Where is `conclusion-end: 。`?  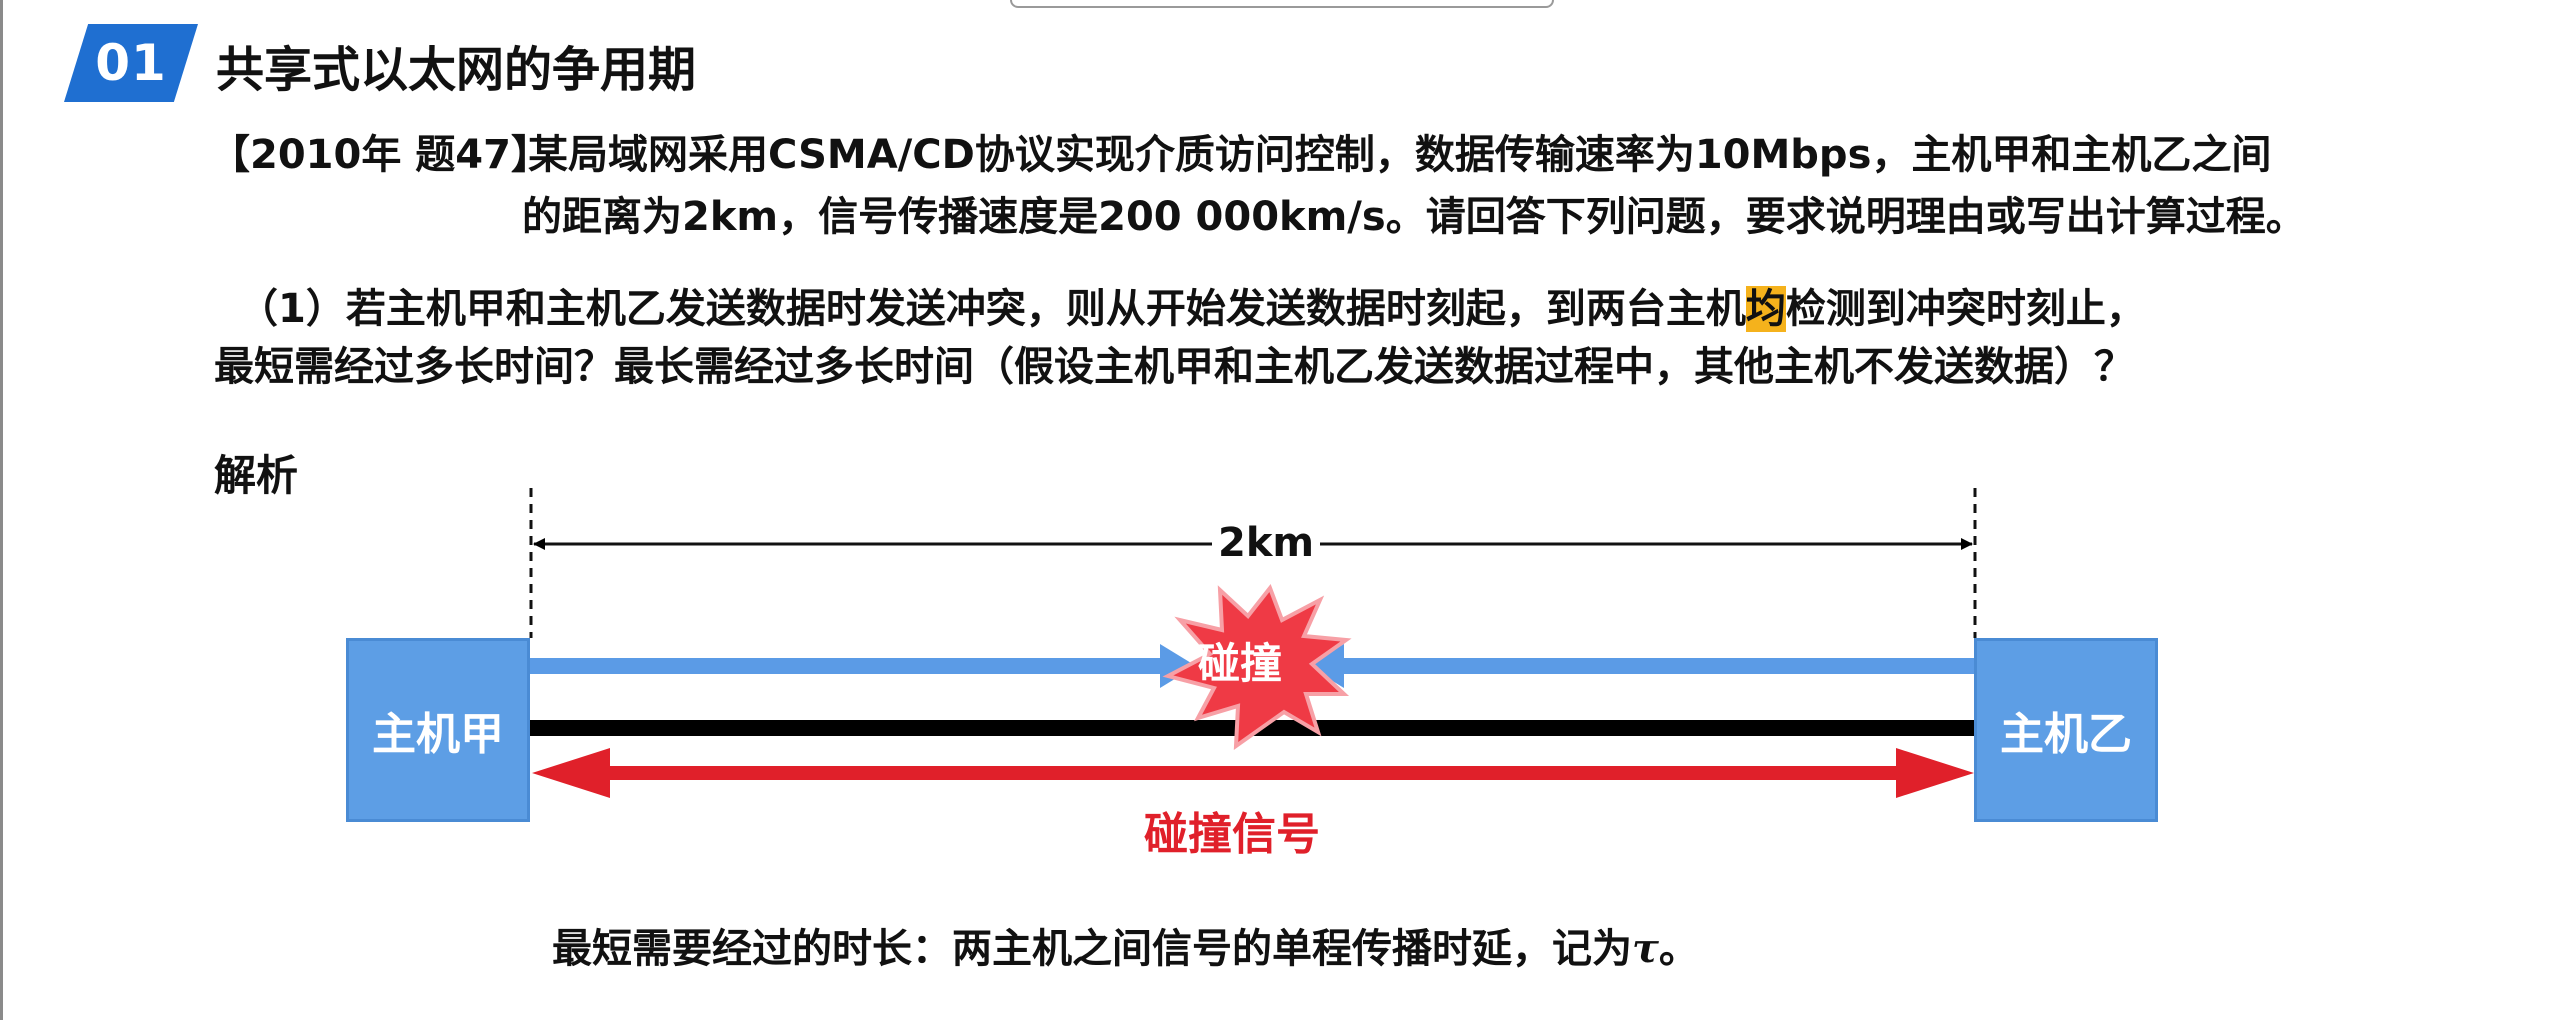
conclusion-end: 。 is located at coordinates (1678, 949).